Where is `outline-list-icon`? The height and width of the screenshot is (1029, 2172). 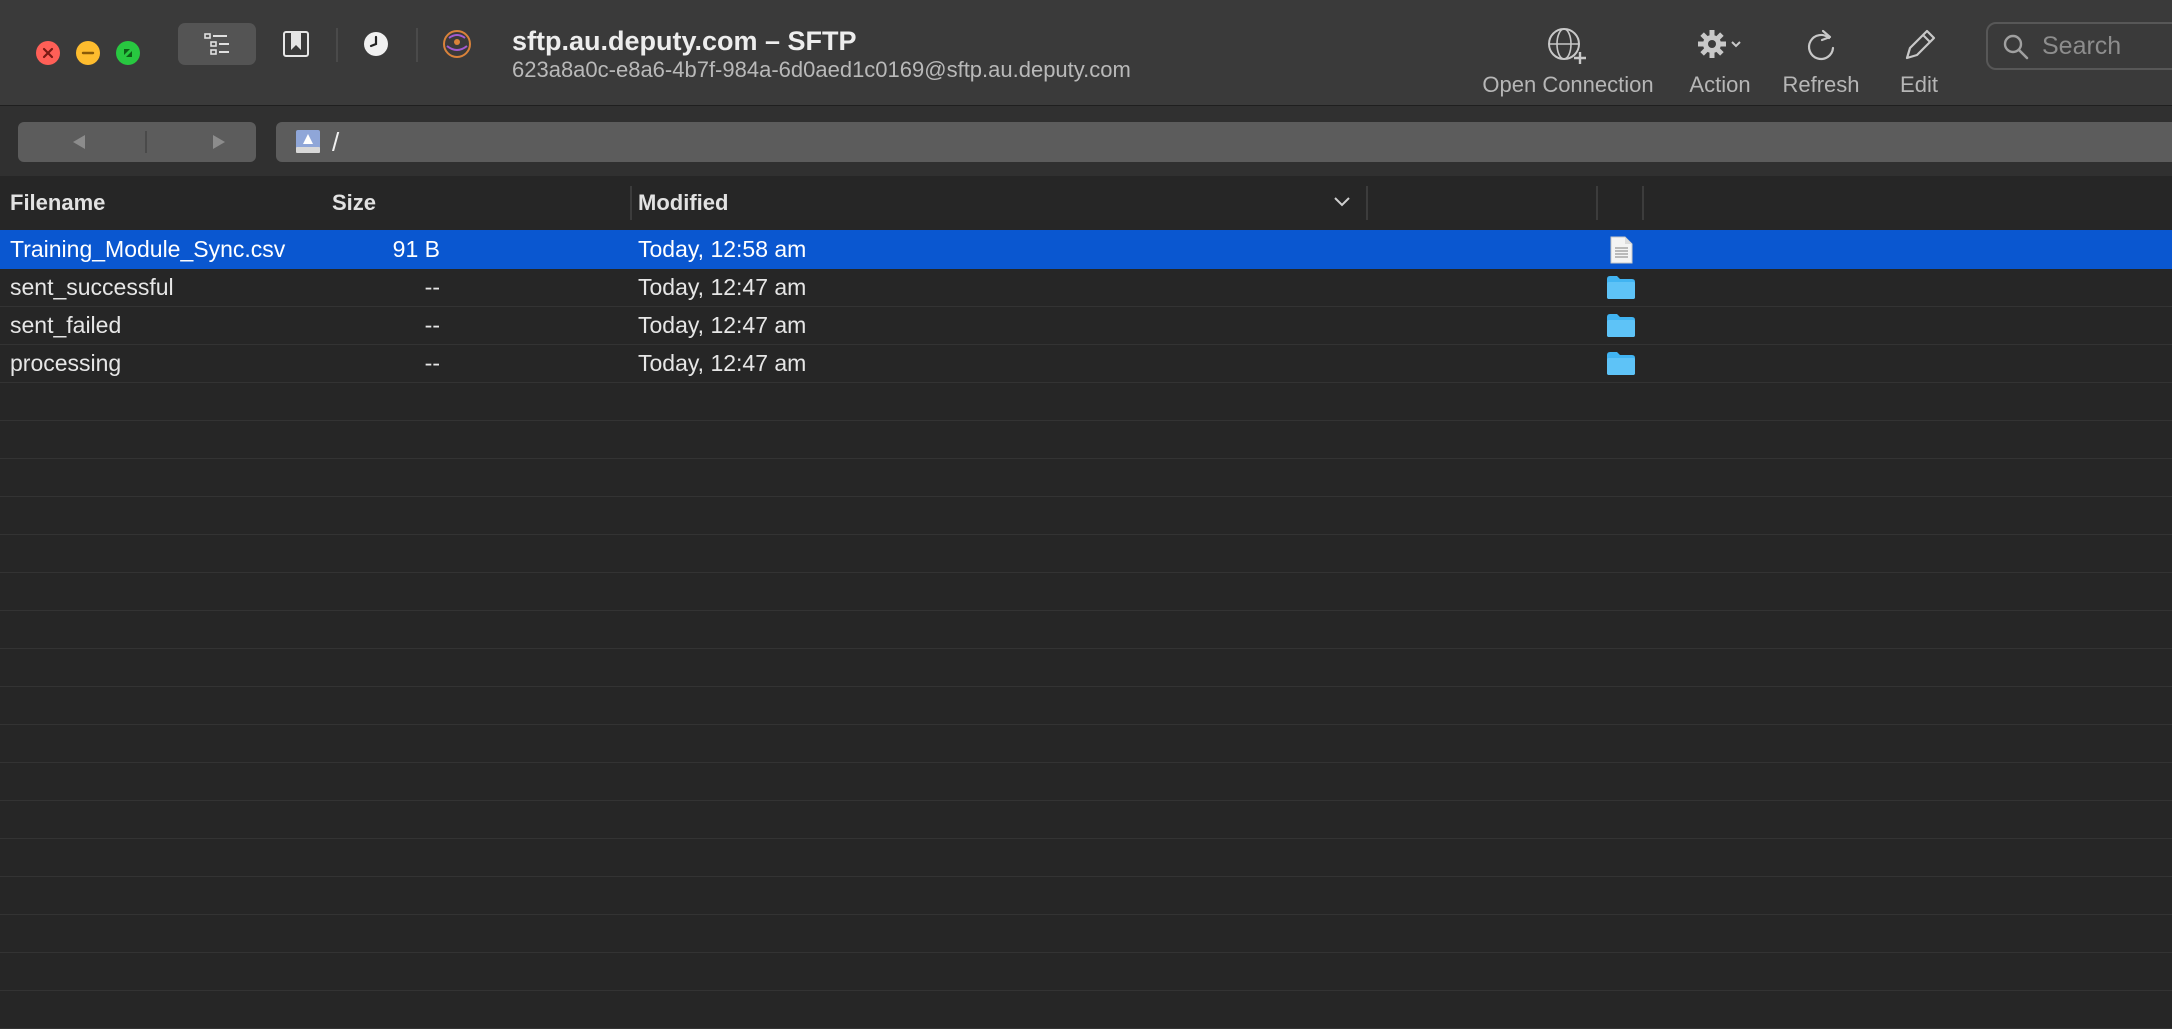
outline-list-icon is located at coordinates (216, 44).